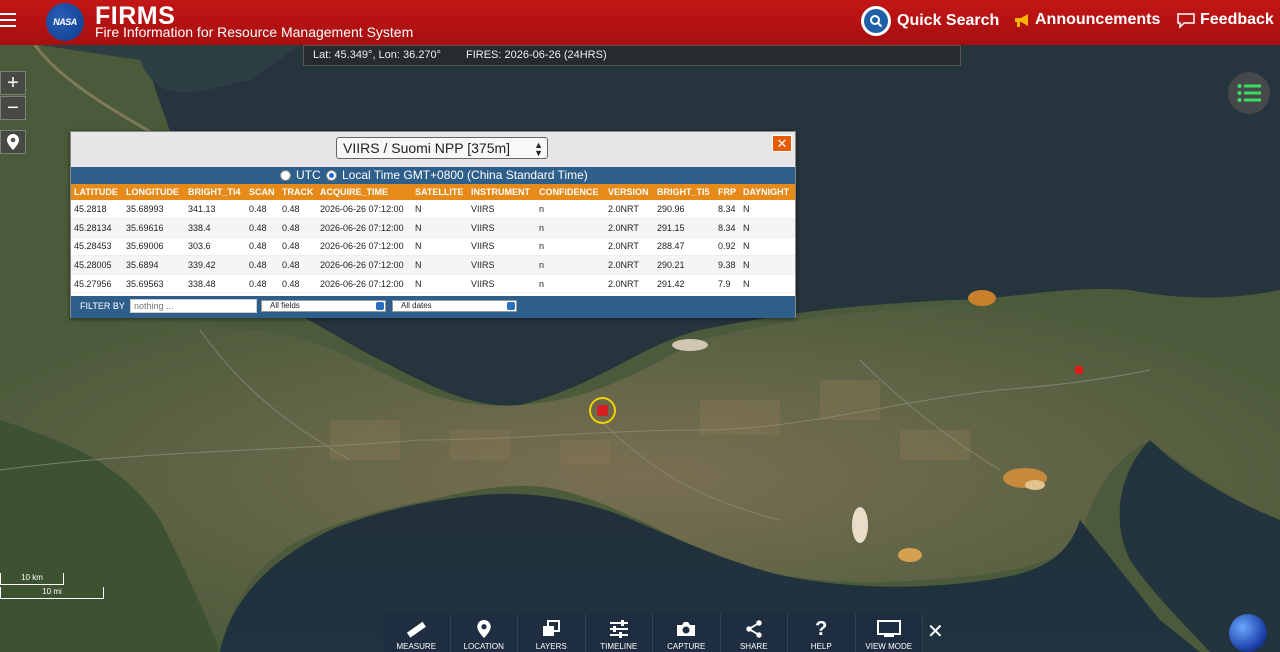  I want to click on layer-list-button, so click(1249, 93).